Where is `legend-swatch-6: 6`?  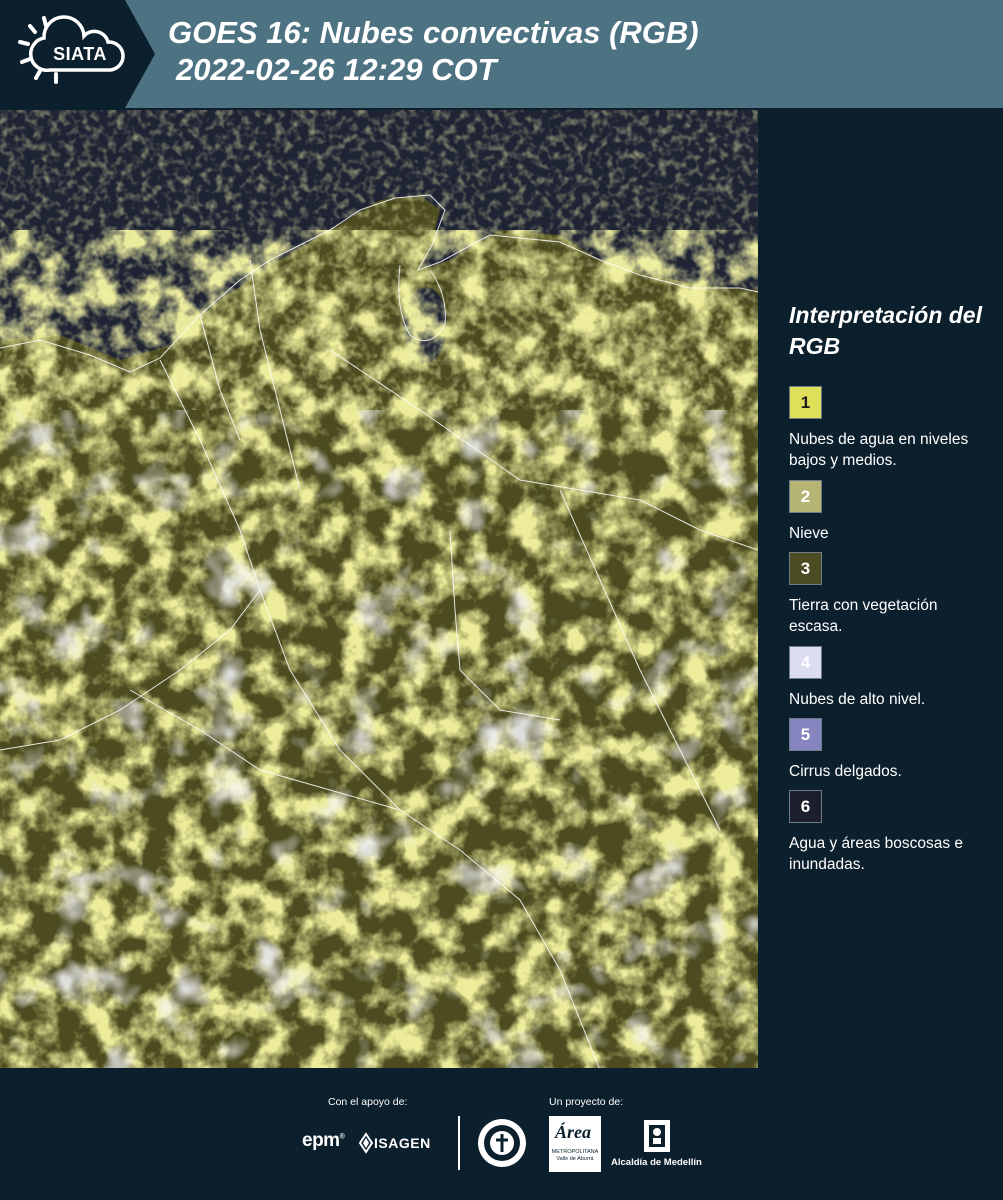 legend-swatch-6: 6 is located at coordinates (805, 806).